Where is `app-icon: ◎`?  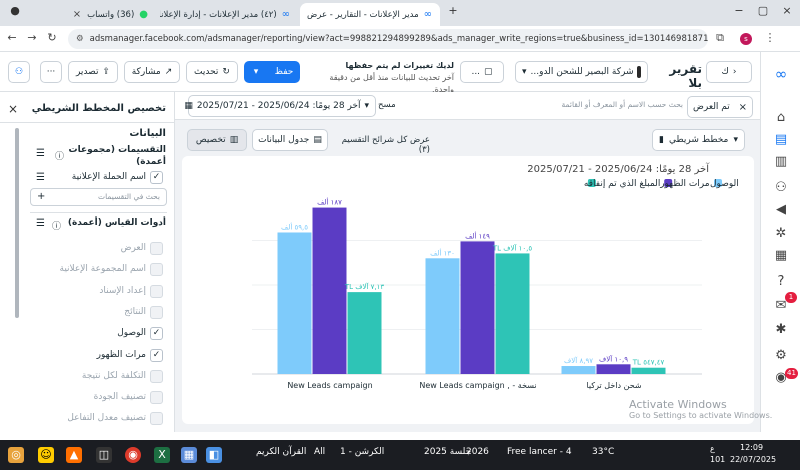
app-icon: ◎ is located at coordinates (16, 455).